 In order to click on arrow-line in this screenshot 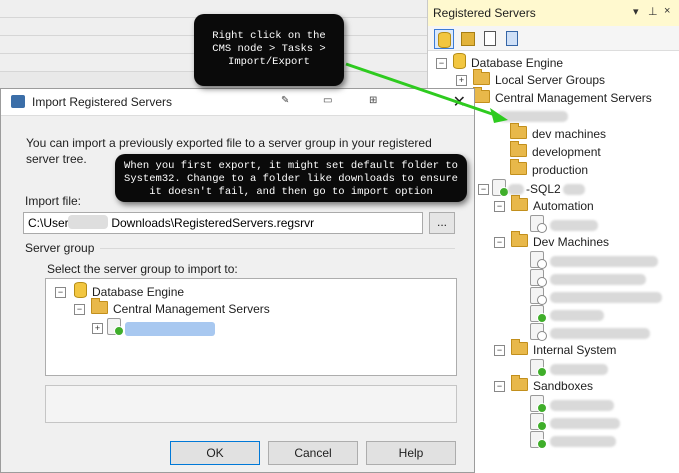, I will do `click(422, 90)`.